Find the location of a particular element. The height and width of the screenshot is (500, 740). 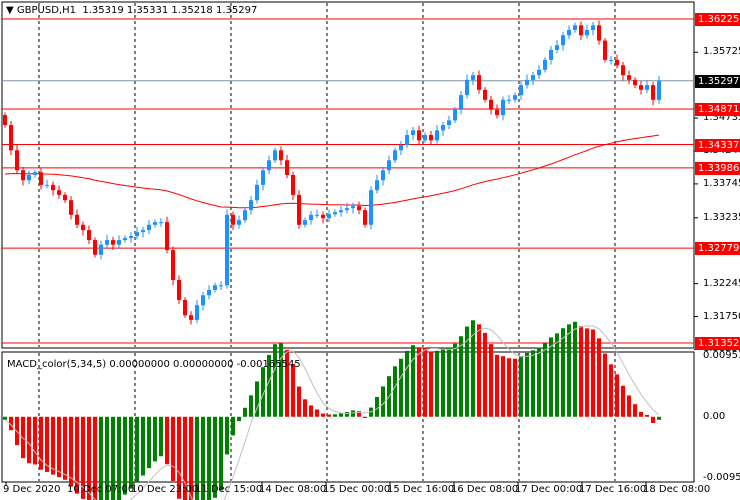

time-label: 16 Dec 08:00 is located at coordinates (485, 489).